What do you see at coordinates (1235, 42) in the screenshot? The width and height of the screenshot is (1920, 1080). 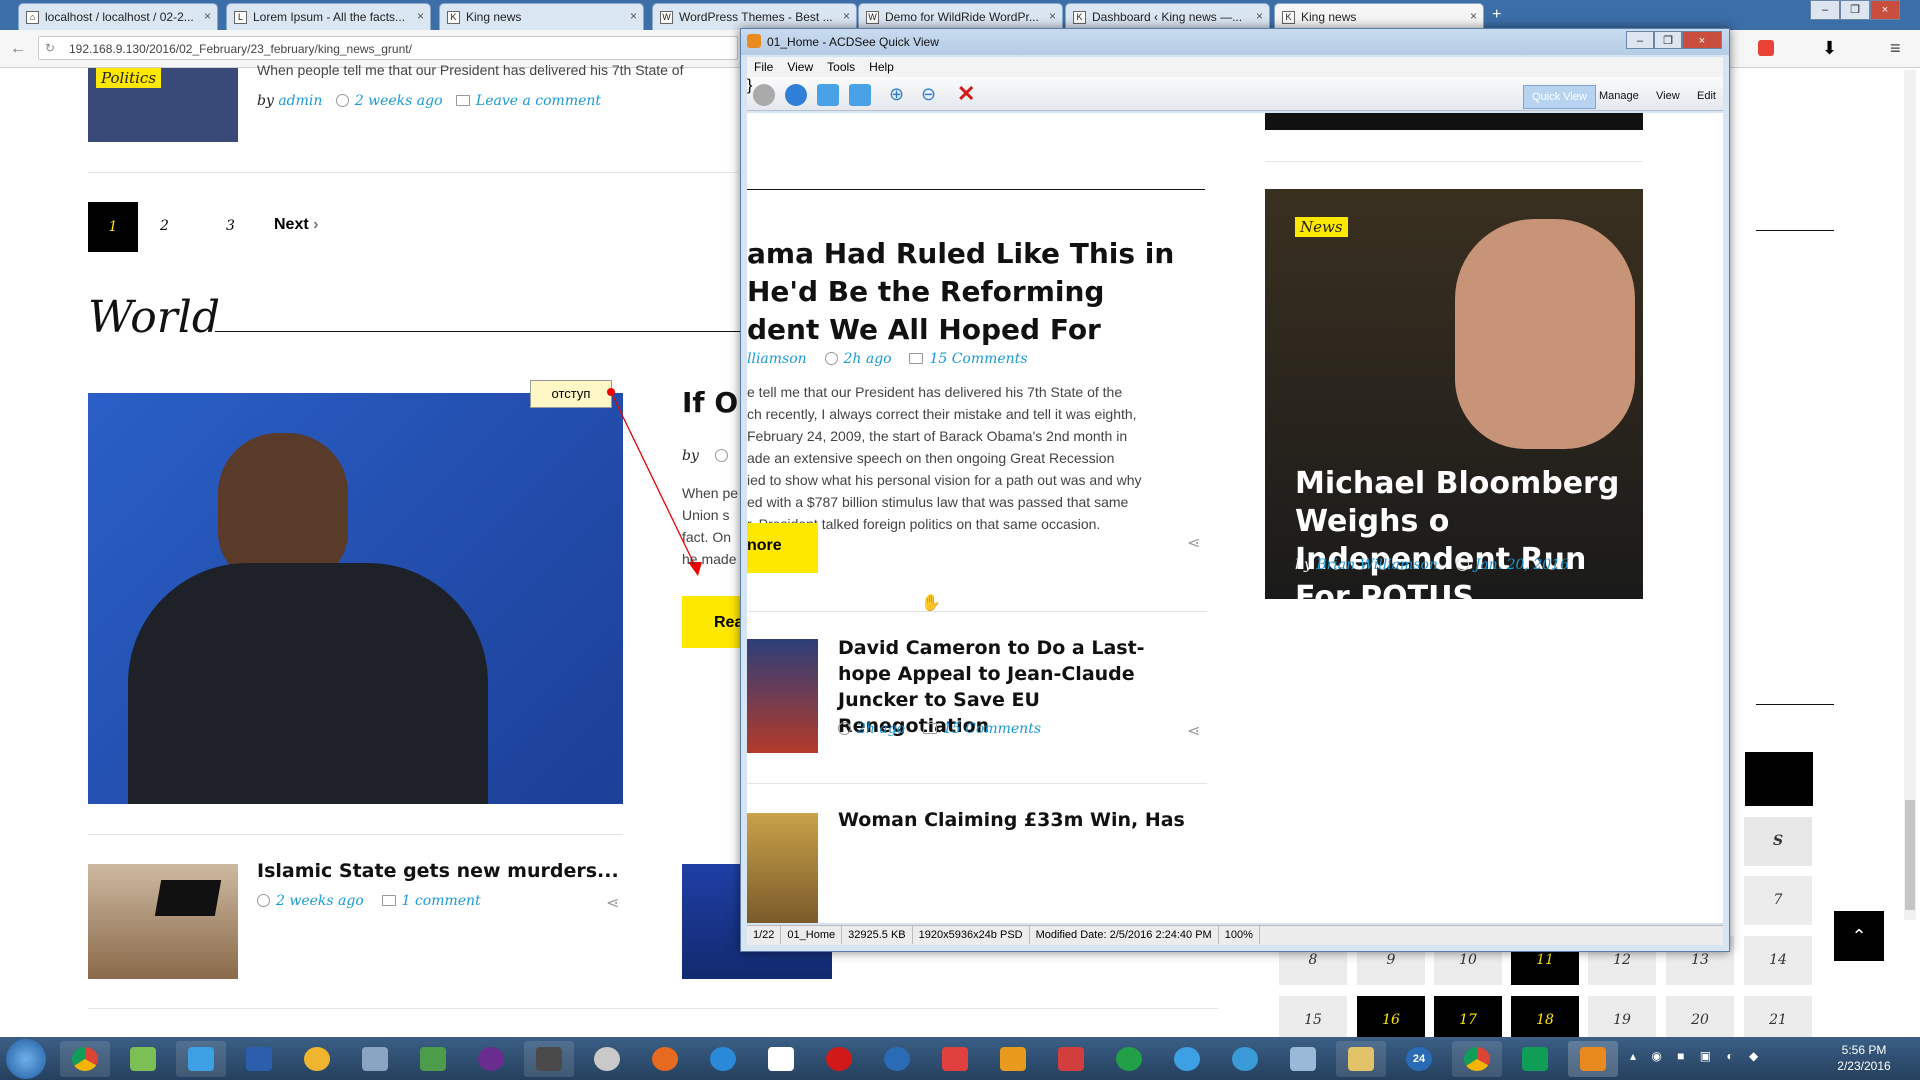 I see `window-titlebar: 01_Home - ACDSee Quick View – ❐ ×` at bounding box center [1235, 42].